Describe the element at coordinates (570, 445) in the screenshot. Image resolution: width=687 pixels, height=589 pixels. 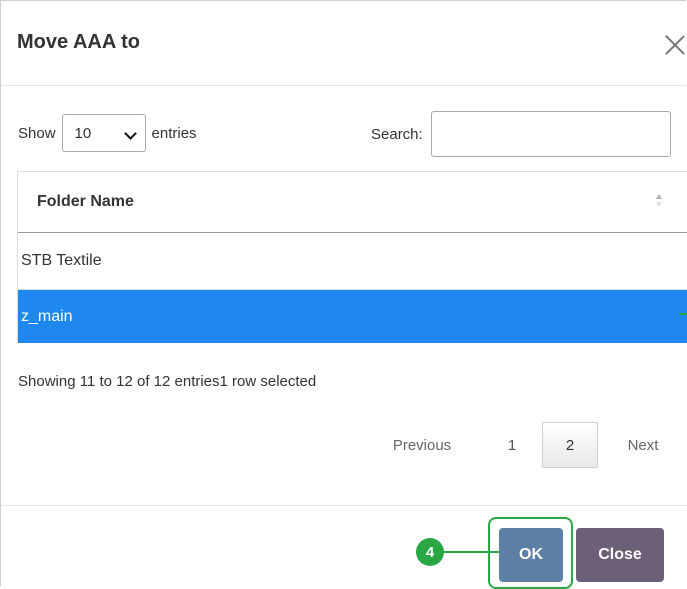
I see `pagination-page-2-current: 2` at that location.